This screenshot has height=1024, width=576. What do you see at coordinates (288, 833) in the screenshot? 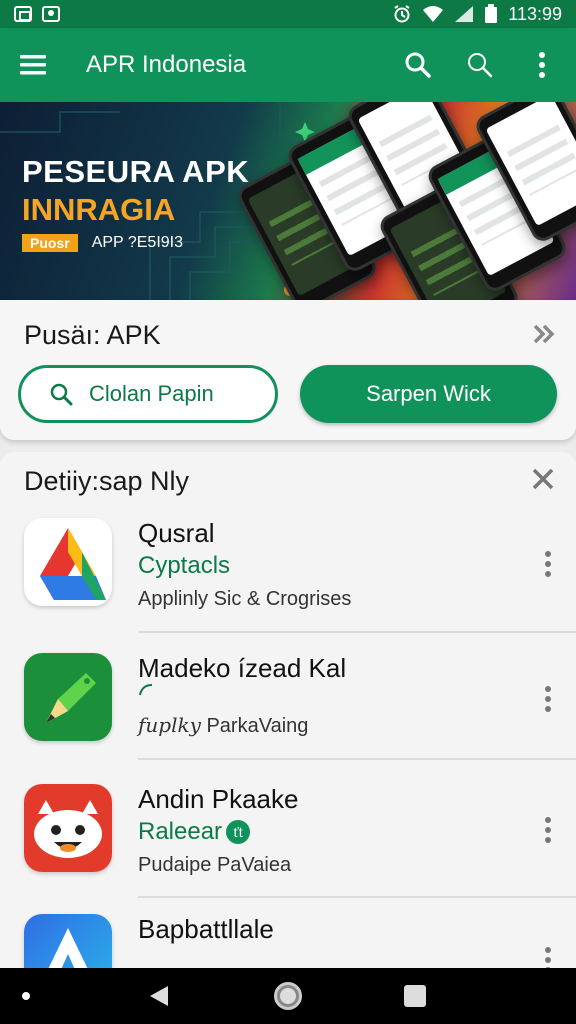
I see `list-item: Andin Pkaake Raleear ťt Pudaipe PaVaiea` at bounding box center [288, 833].